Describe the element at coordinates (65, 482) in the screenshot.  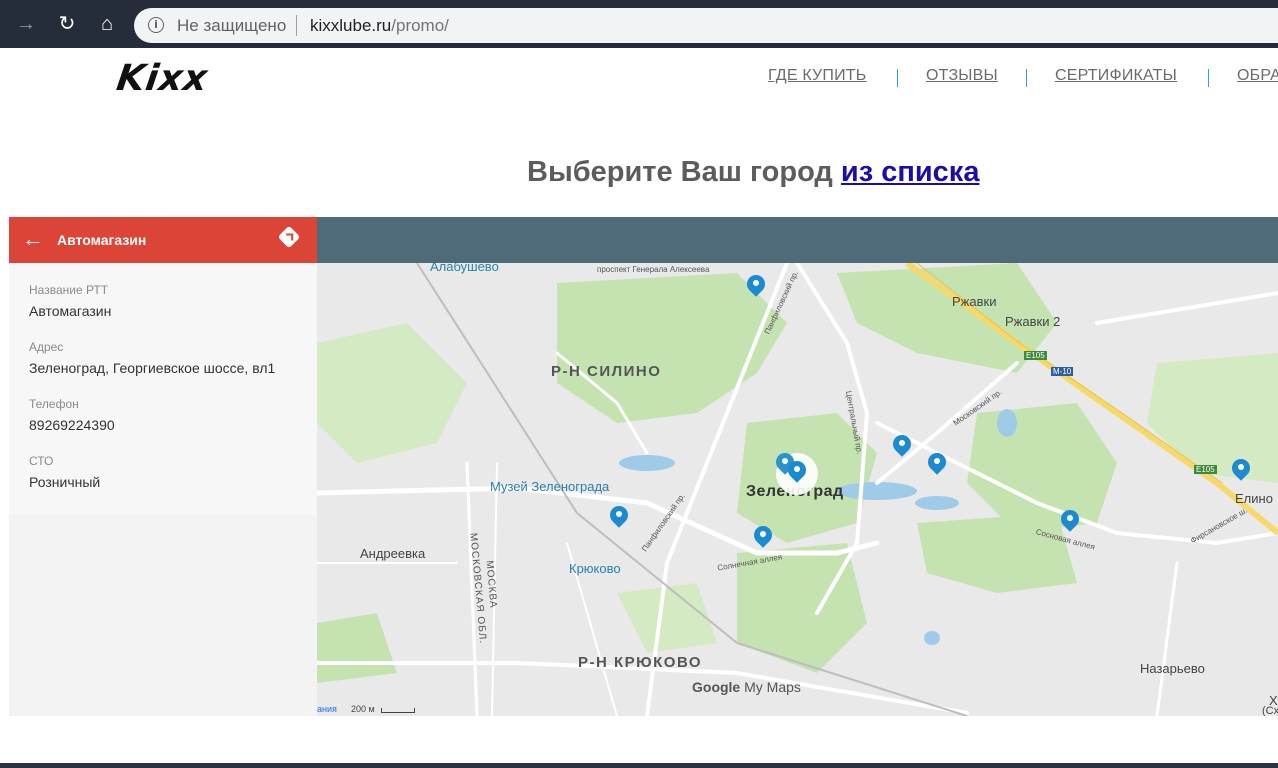
I see `field-value-service: Розничный` at that location.